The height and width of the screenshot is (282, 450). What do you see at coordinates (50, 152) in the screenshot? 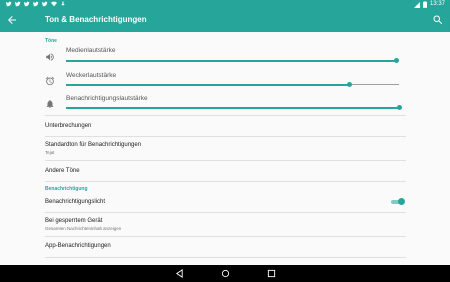
I see `default-notification-tone-value: Tejat` at bounding box center [50, 152].